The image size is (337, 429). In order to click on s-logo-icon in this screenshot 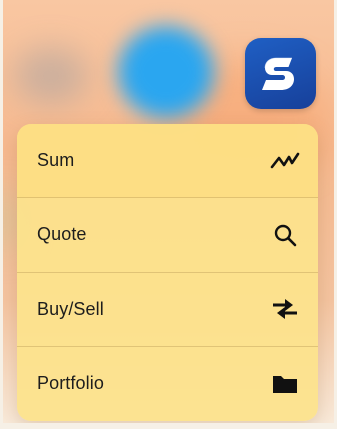, I will do `click(277, 73)`.